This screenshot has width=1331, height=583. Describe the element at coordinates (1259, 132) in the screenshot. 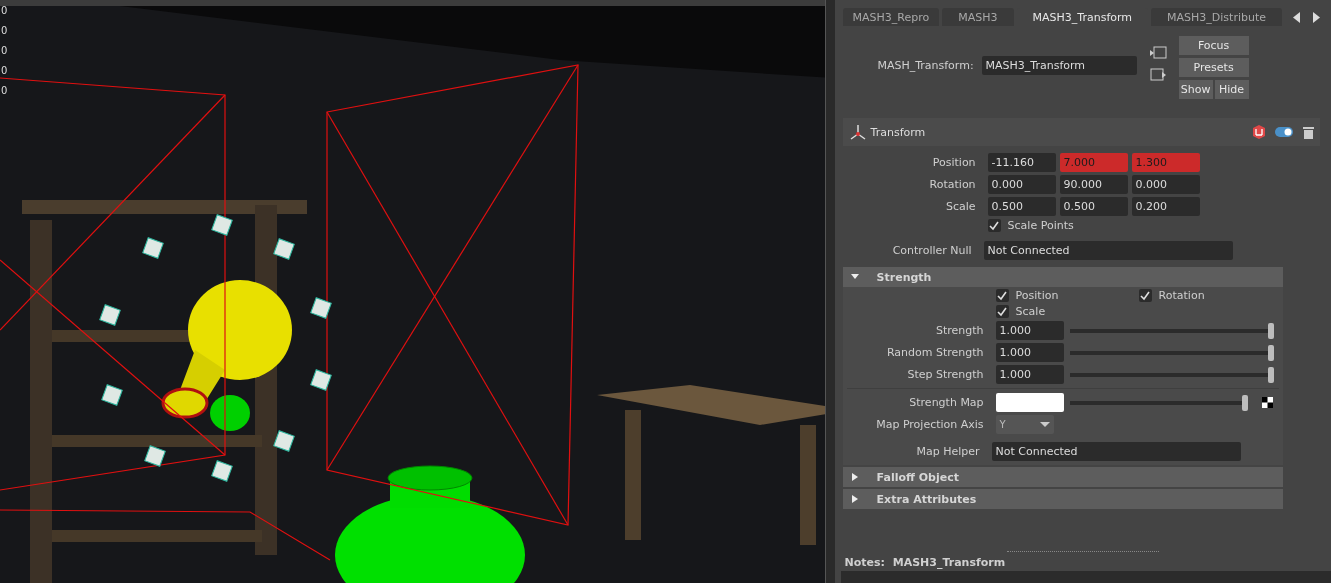

I see `node-icon` at that location.